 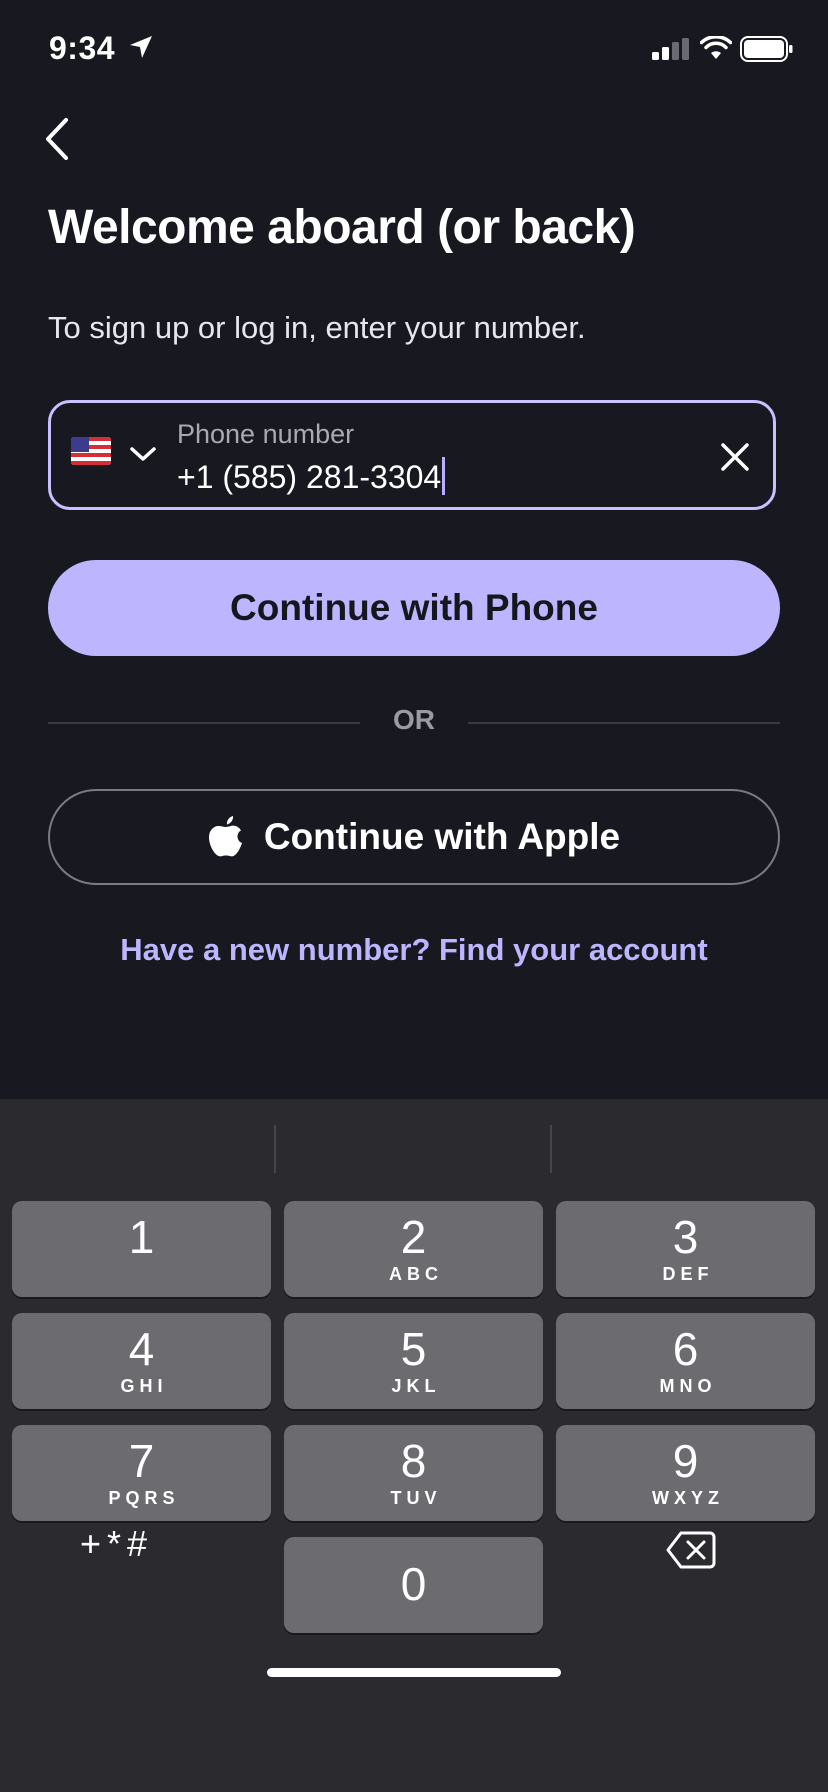 What do you see at coordinates (413, 1237) in the screenshot?
I see `key-digit: 2` at bounding box center [413, 1237].